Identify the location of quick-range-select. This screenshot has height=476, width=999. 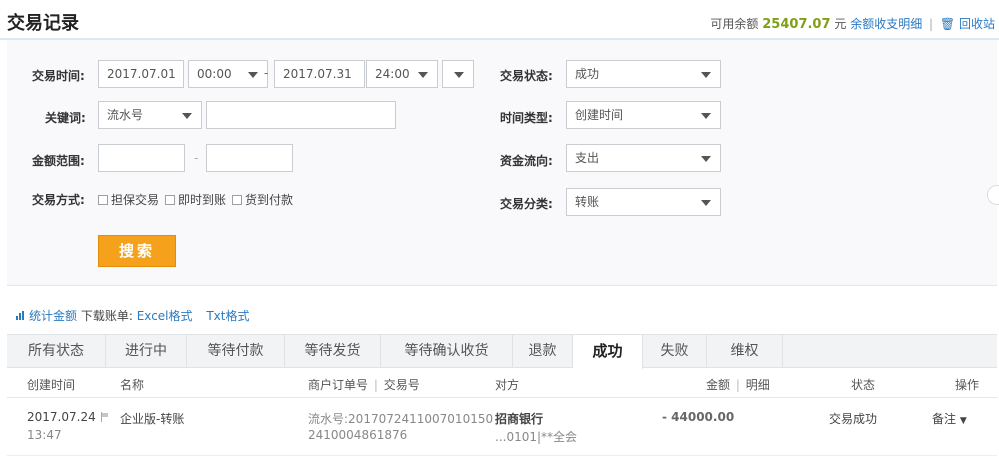
(458, 74).